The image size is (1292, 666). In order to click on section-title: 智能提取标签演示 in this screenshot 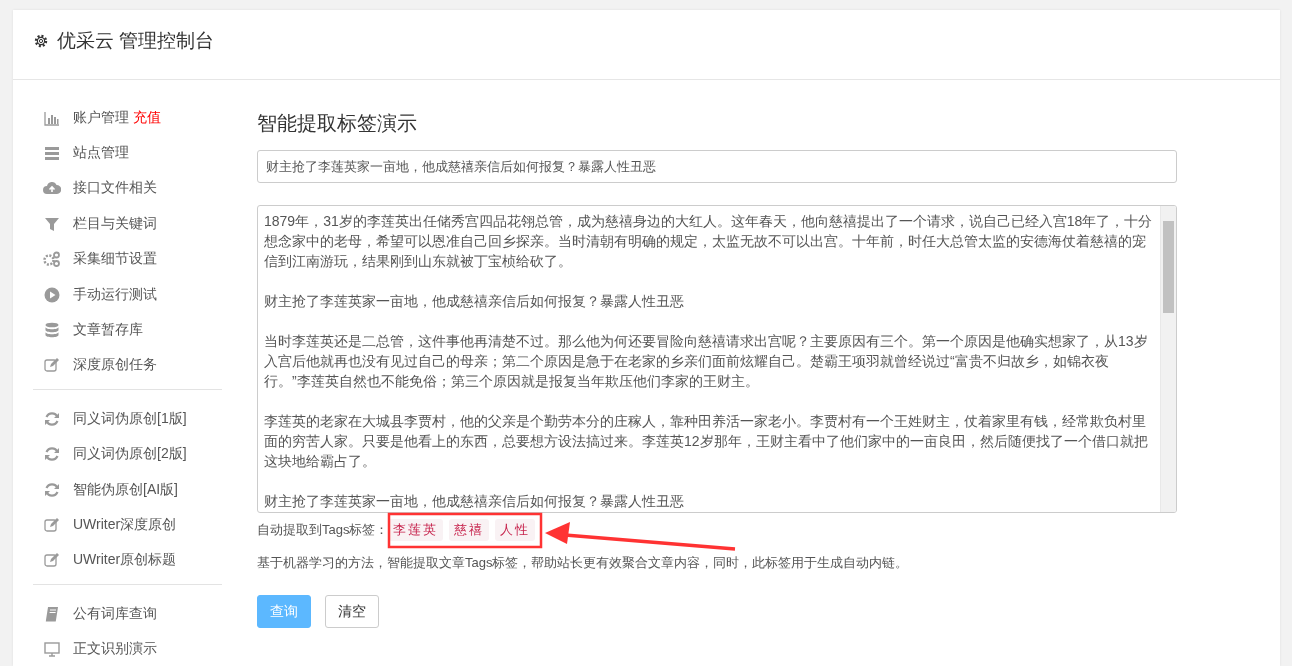, I will do `click(337, 123)`.